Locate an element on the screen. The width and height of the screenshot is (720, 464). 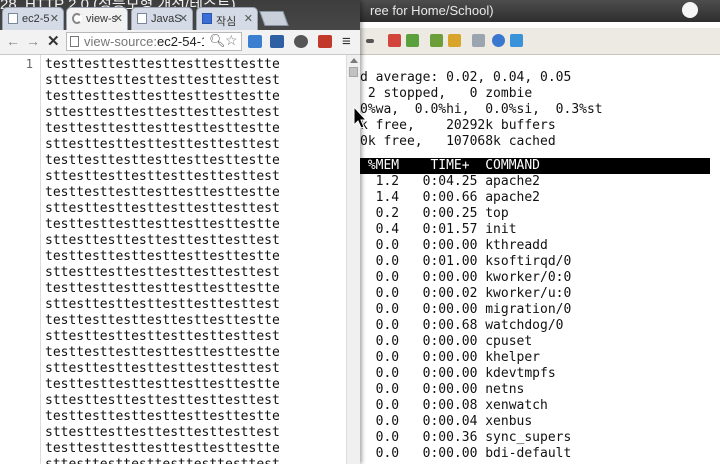
process-row: 0.0 0:00.36 sync_supers is located at coordinates (466, 437).